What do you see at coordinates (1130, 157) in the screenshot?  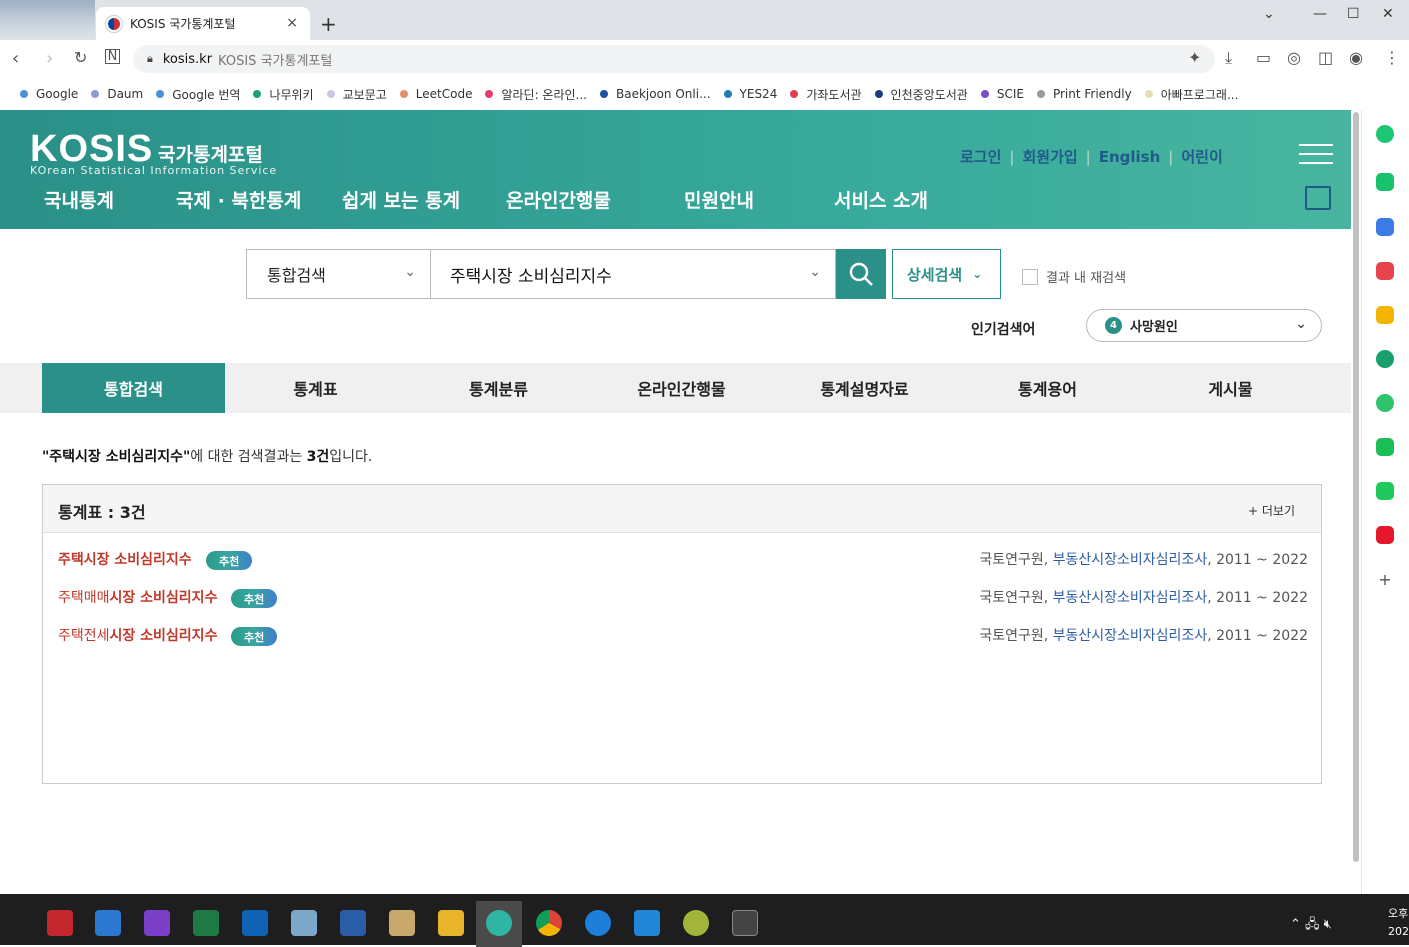 I see `english-link: English` at bounding box center [1130, 157].